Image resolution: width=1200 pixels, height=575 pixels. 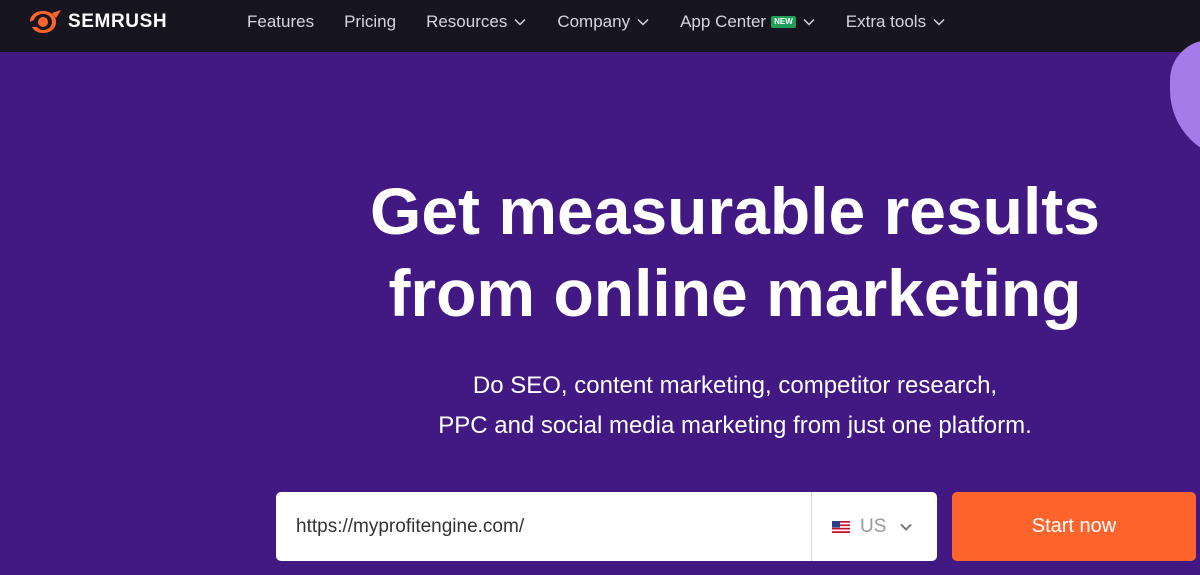 I want to click on hero-headline-line2: from online marketing, so click(x=735, y=293).